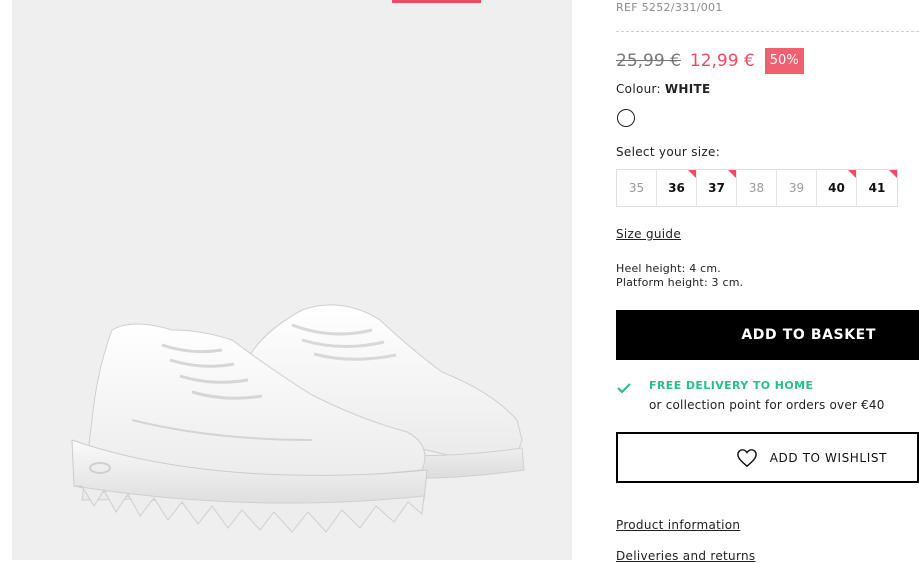 This screenshot has height=563, width=919. I want to click on deliveries-returns-link: Deliveries and returns, so click(685, 556).